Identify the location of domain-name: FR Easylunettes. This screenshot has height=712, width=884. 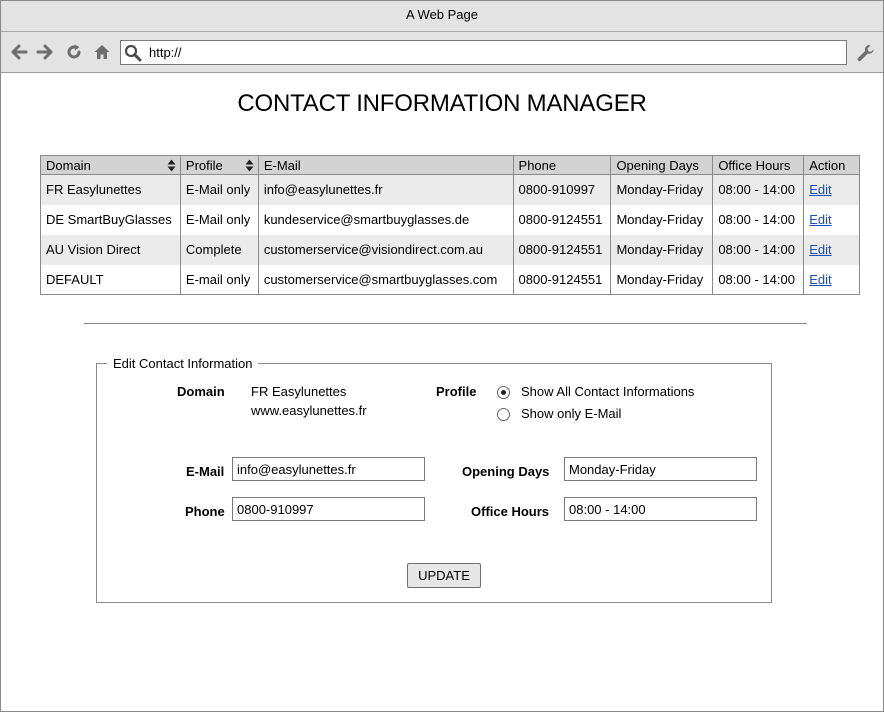
(299, 391).